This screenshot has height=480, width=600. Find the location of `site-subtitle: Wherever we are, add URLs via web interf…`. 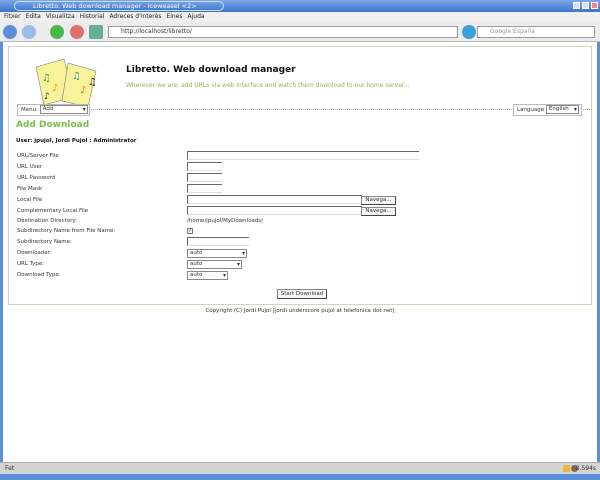

site-subtitle: Wherever we are, add URLs via web interf… is located at coordinates (268, 85).